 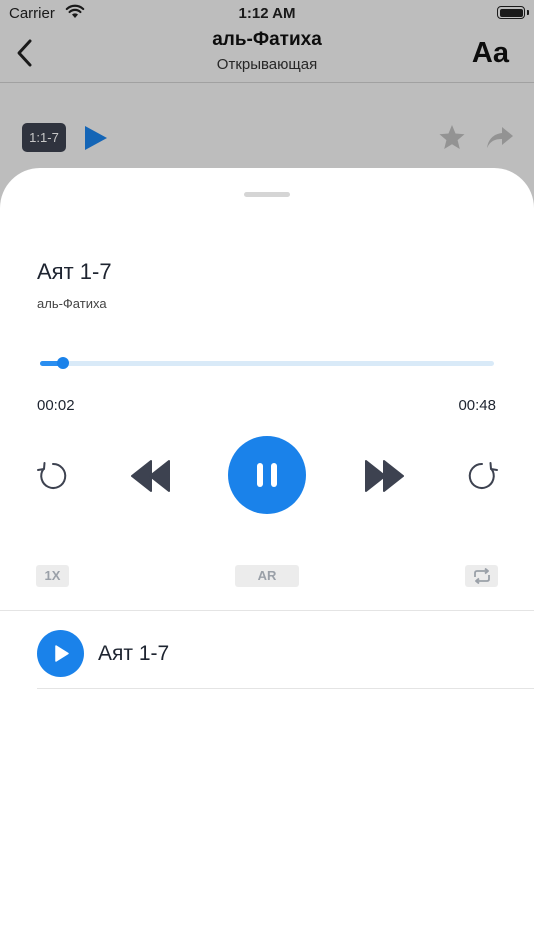 What do you see at coordinates (267, 475) in the screenshot?
I see `pause-button` at bounding box center [267, 475].